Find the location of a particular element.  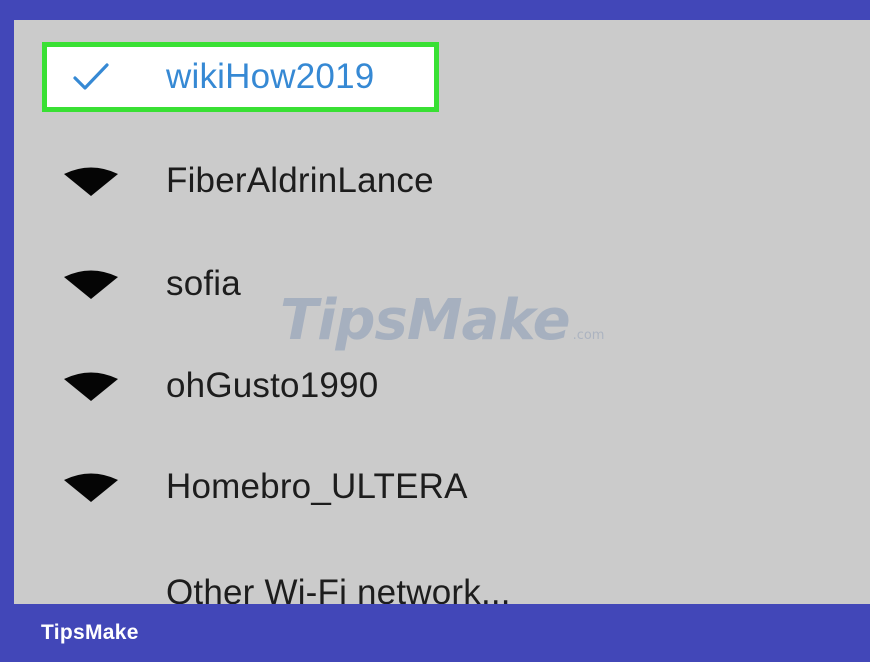

footer-bar: TipsMake is located at coordinates (435, 633).